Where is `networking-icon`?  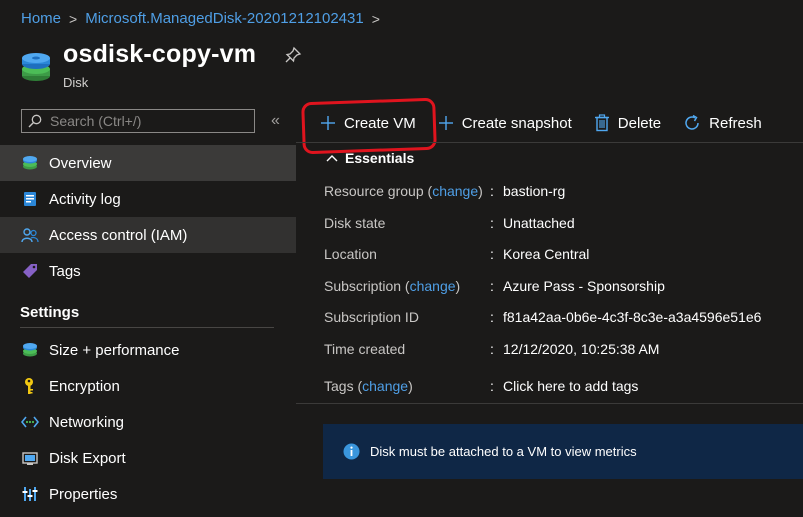 networking-icon is located at coordinates (30, 422).